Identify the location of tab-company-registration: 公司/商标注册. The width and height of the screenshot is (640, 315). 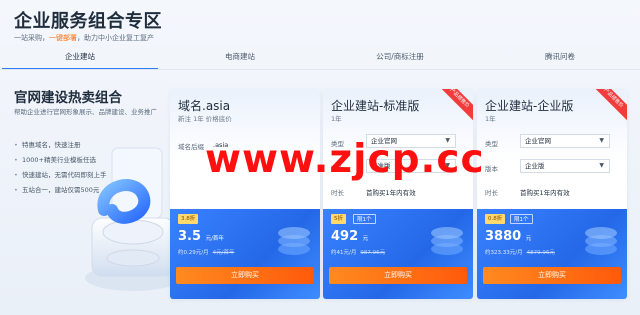
(400, 59).